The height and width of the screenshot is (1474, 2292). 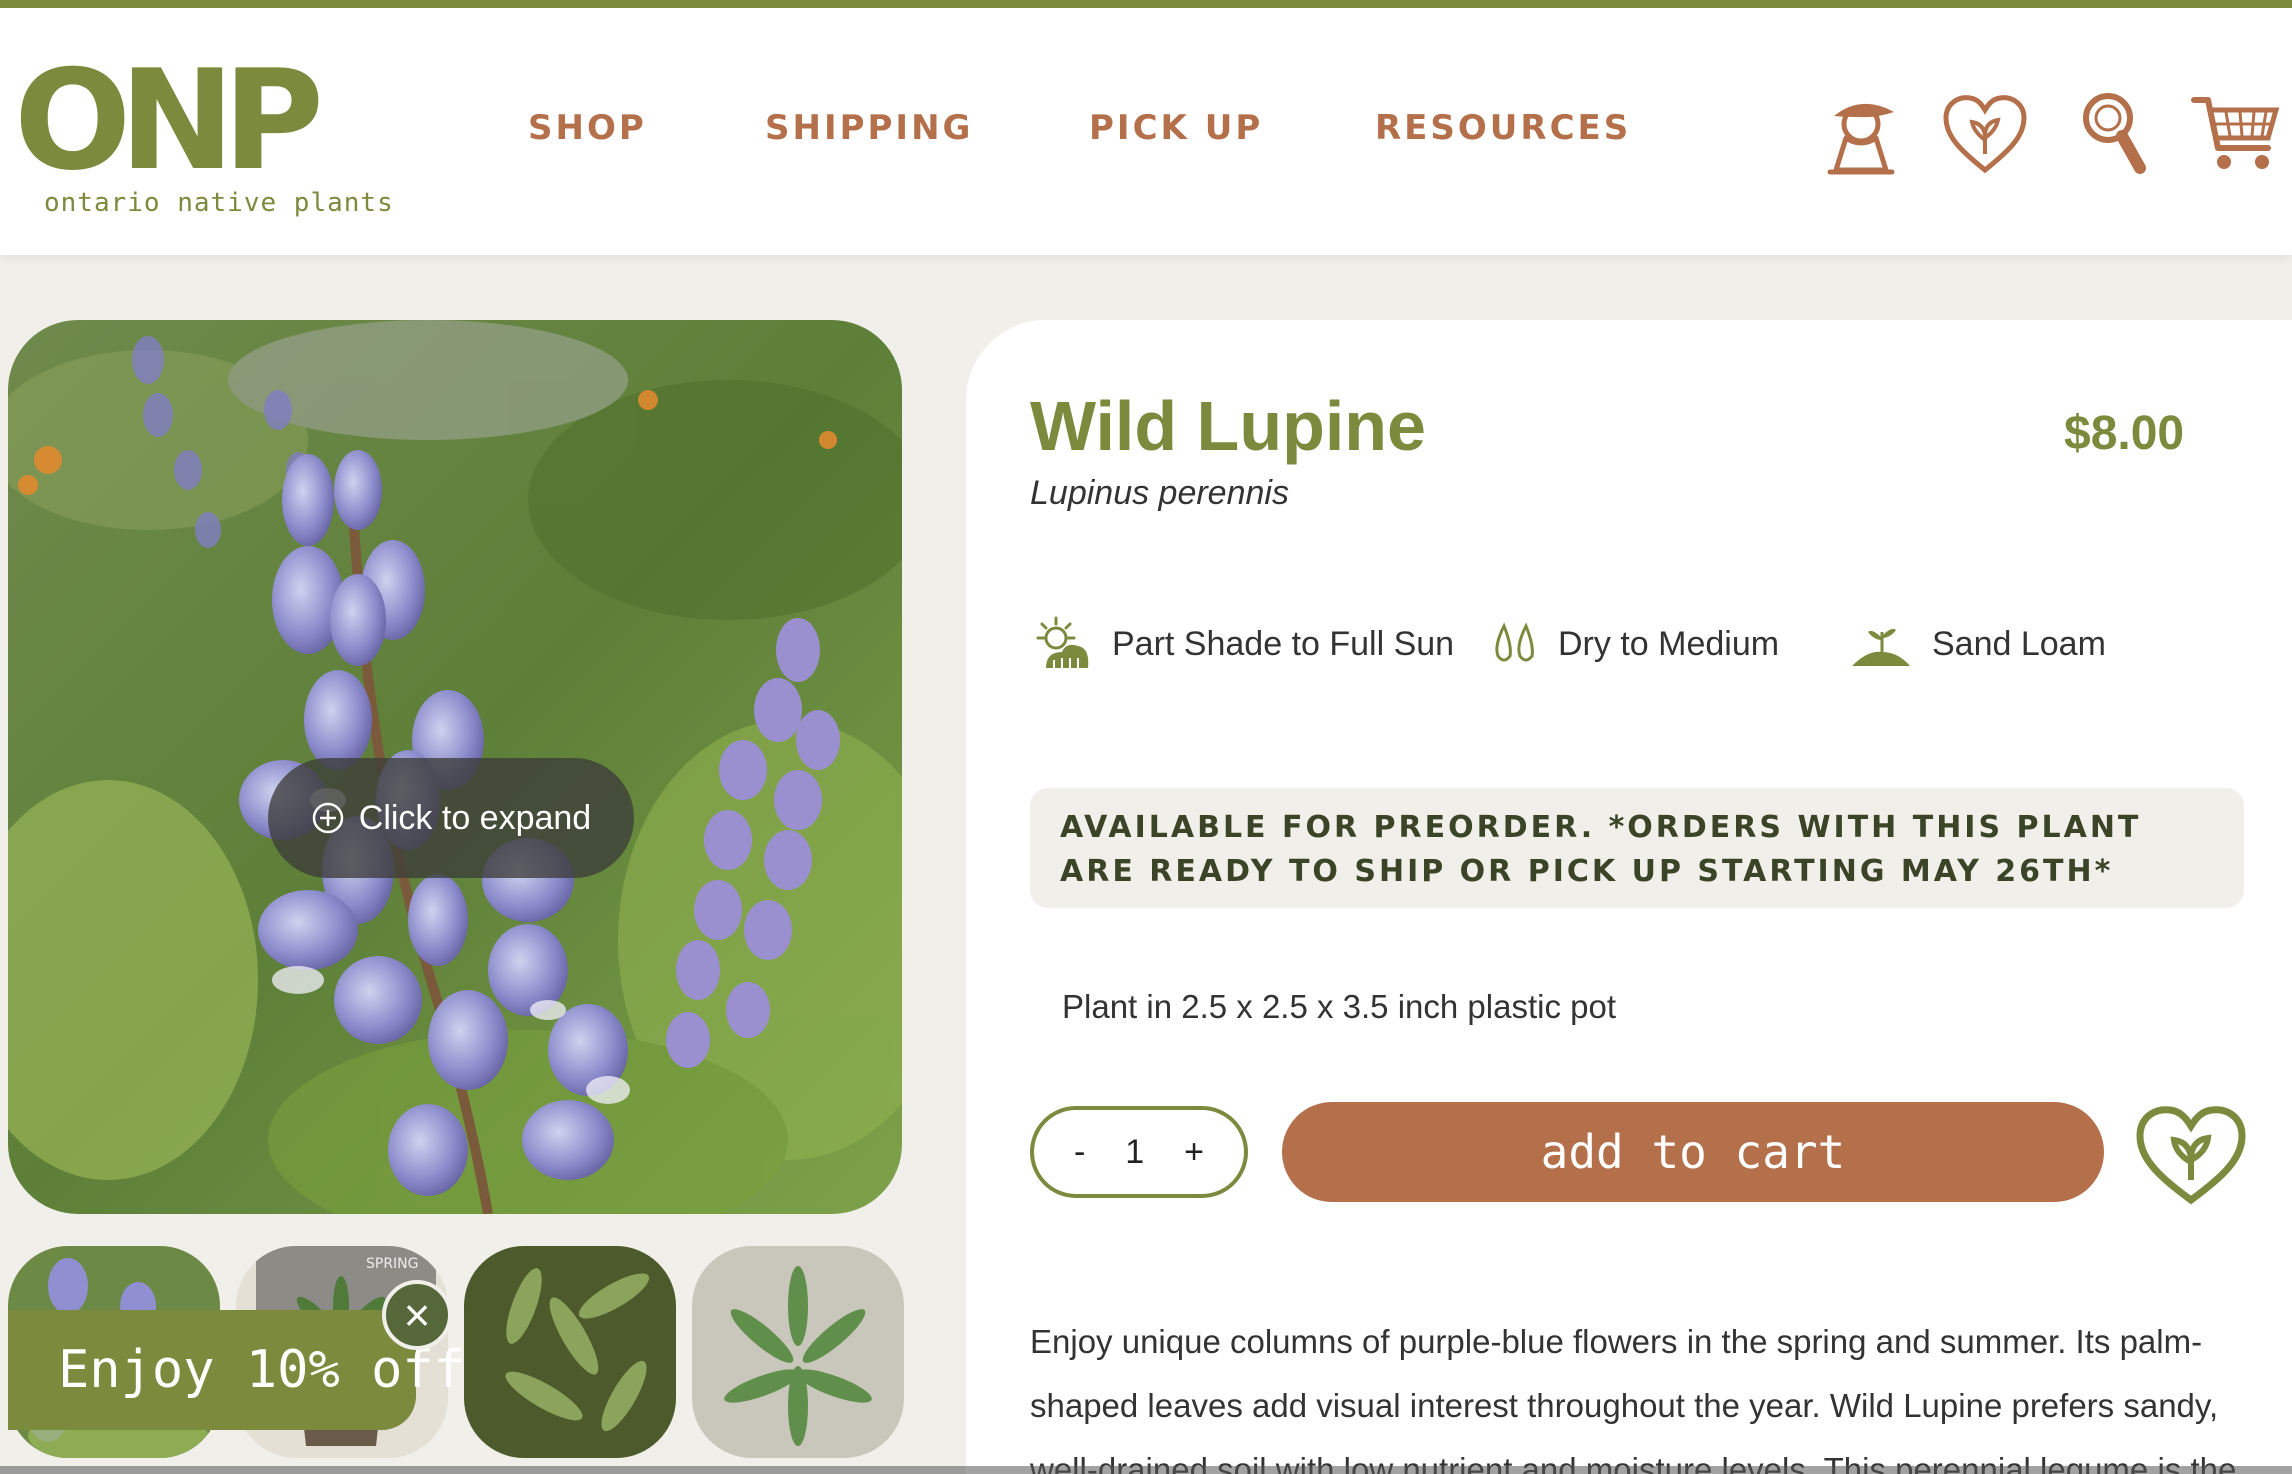 I want to click on condition-sun-label: Part Shade to Full Sun, so click(x=1283, y=643).